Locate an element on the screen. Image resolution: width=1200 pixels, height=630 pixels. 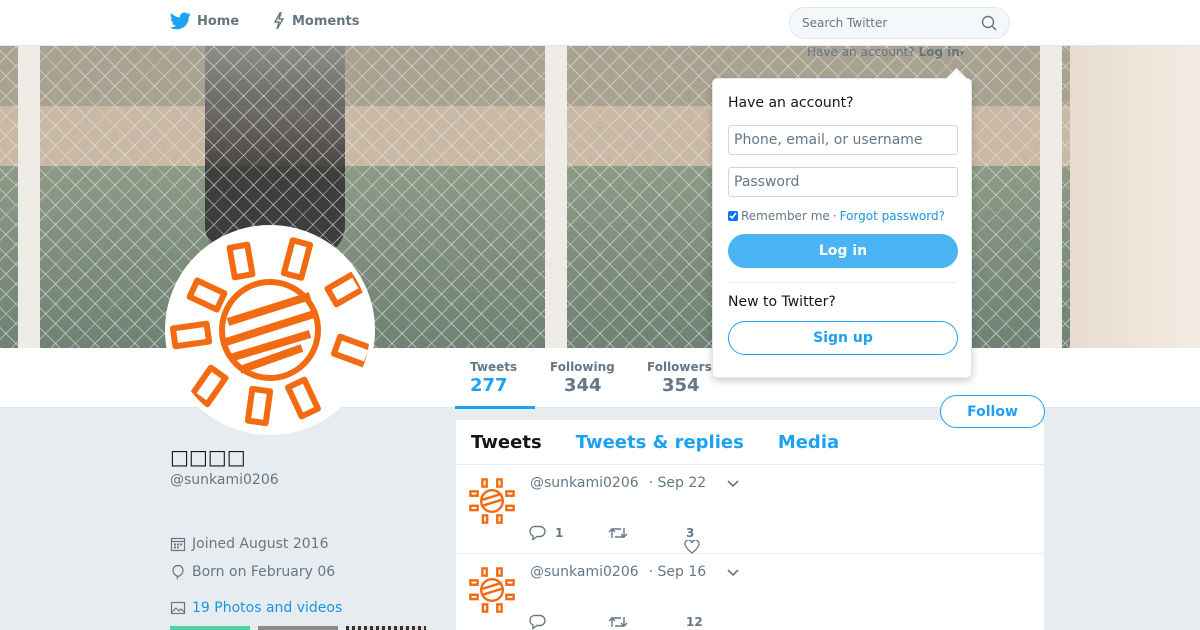
new-to-twitter: New to Twitter? is located at coordinates (782, 302).